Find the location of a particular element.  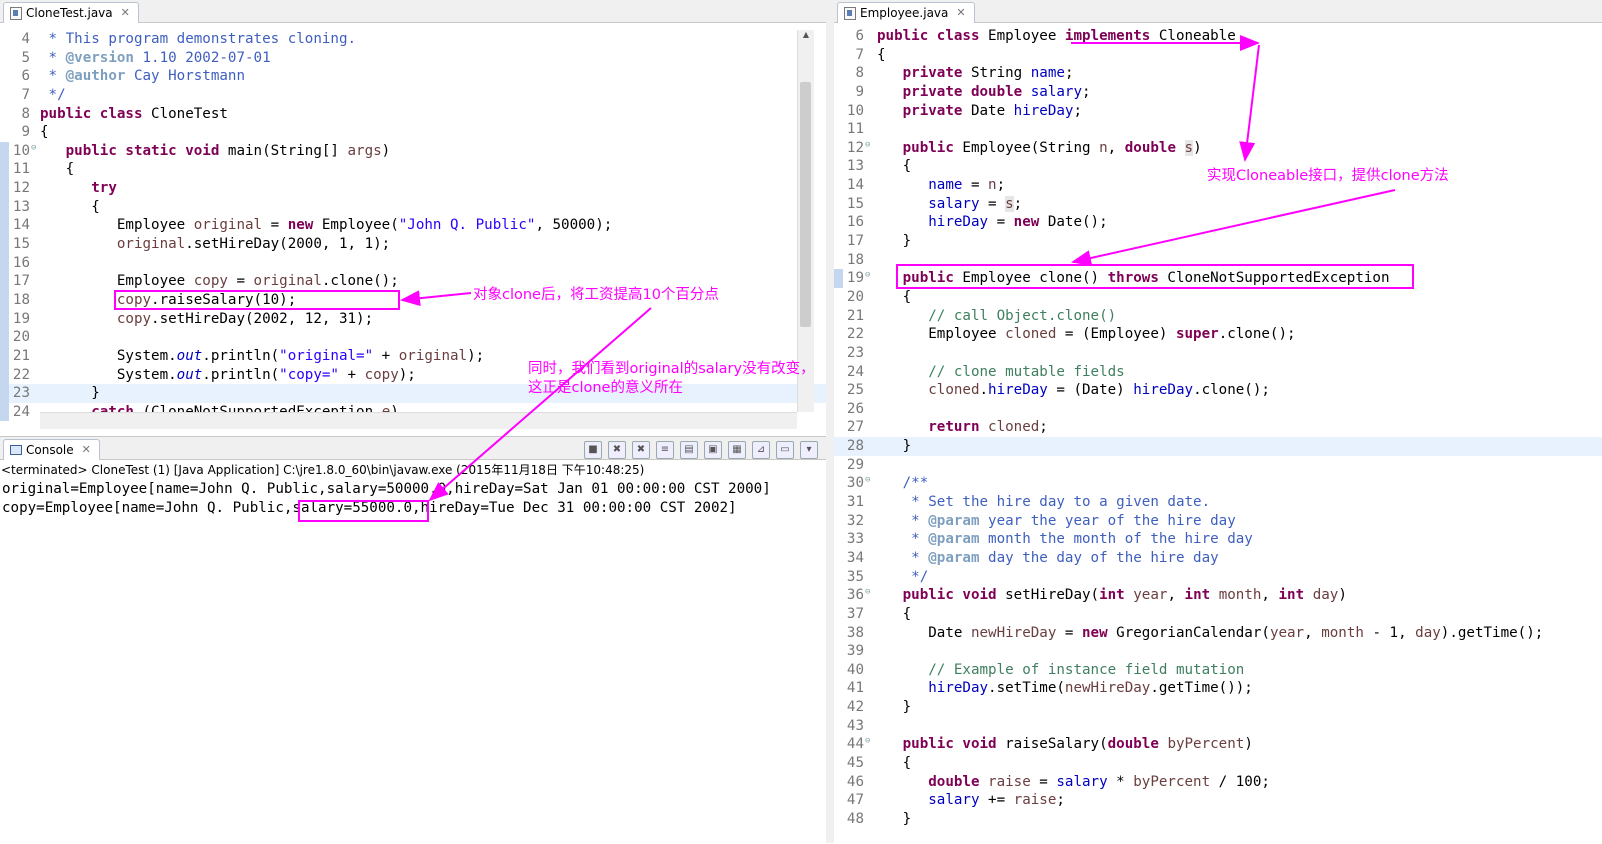

code-line: 39 is located at coordinates (1218, 651).